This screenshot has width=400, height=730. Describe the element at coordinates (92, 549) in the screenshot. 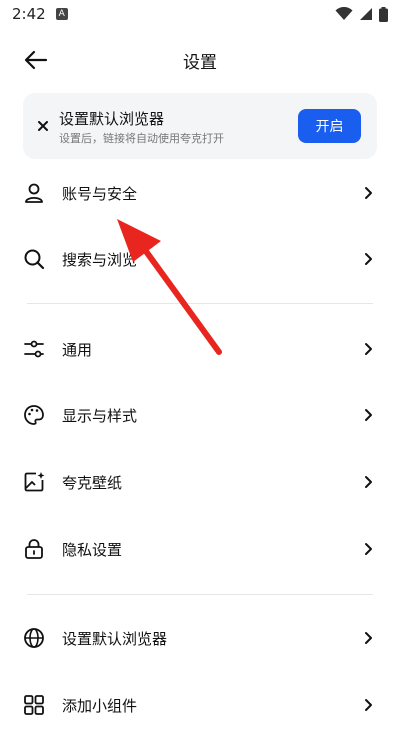

I see `menu-item-label: 隐私设置` at that location.